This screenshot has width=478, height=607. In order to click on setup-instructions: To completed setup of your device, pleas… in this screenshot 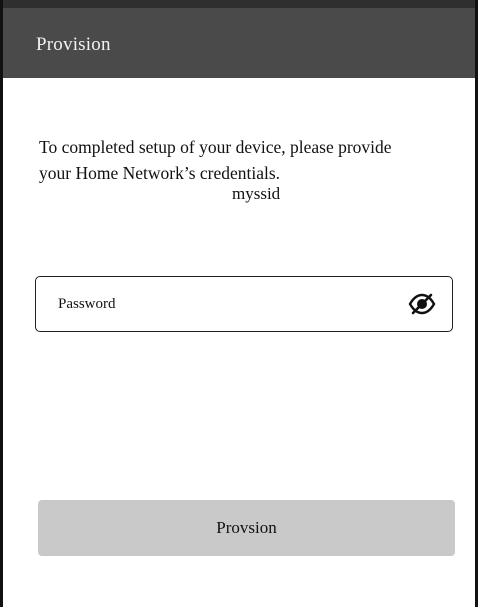, I will do `click(215, 160)`.